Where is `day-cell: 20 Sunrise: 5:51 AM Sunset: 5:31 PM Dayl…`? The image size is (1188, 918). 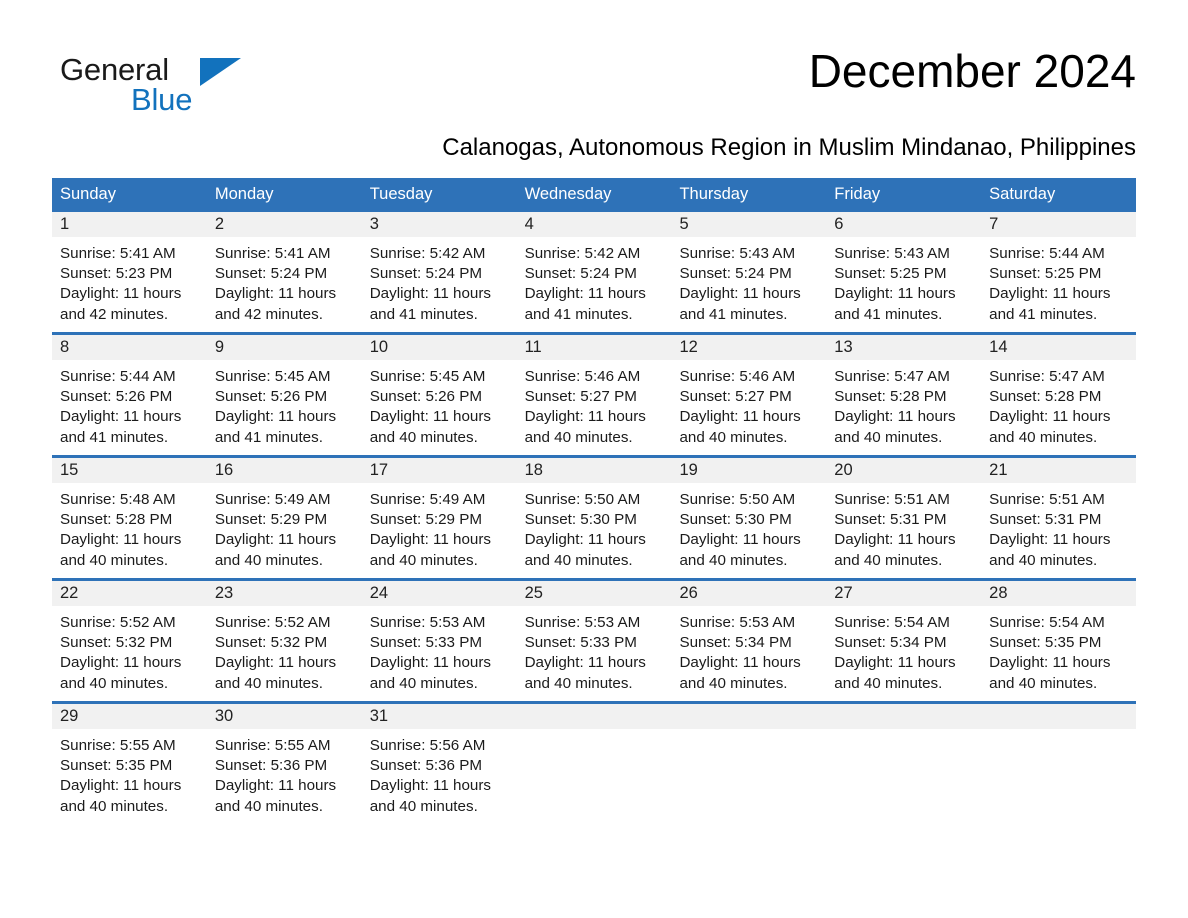
day-cell: 20 Sunrise: 5:51 AM Sunset: 5:31 PM Dayl… is located at coordinates (904, 518).